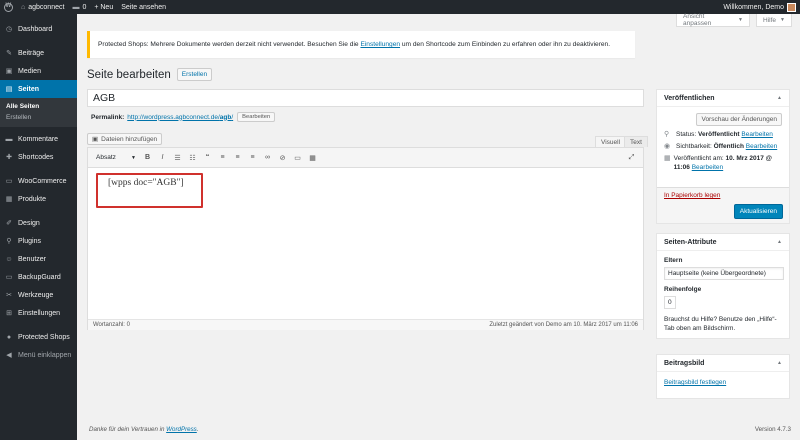  I want to click on eye-icon: ◉, so click(667, 146).